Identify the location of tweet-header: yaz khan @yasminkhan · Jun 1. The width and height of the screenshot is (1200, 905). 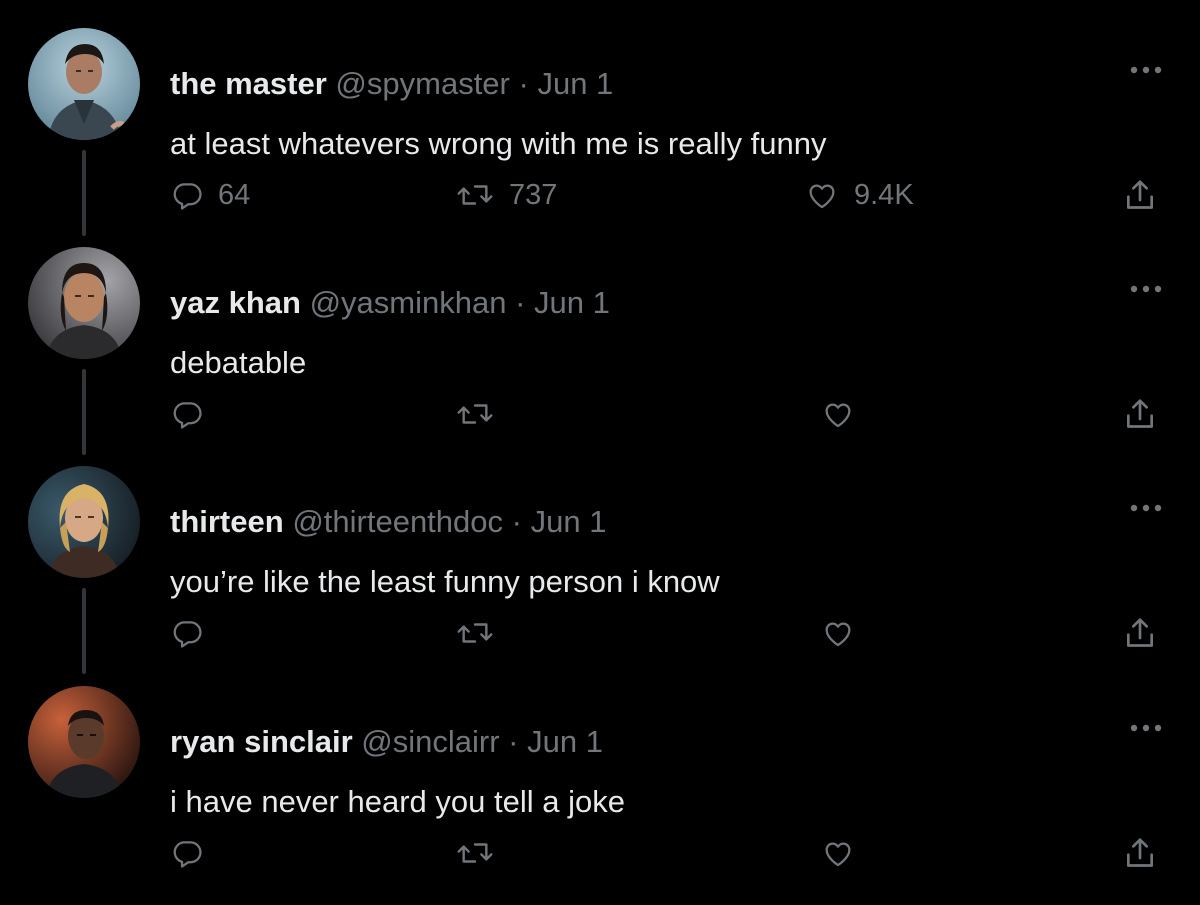
(390, 303).